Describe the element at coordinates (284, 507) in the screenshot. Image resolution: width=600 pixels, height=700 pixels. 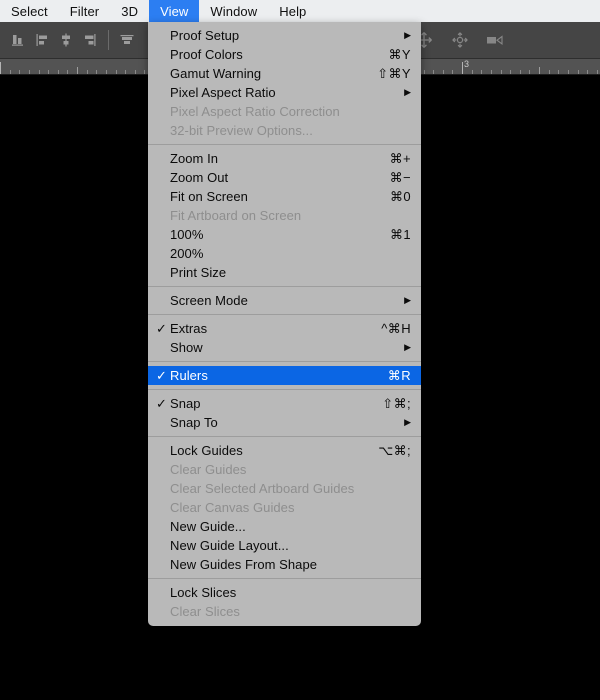
I see `menu-item-clear-canvas-guides: Clear Canvas Guides` at that location.